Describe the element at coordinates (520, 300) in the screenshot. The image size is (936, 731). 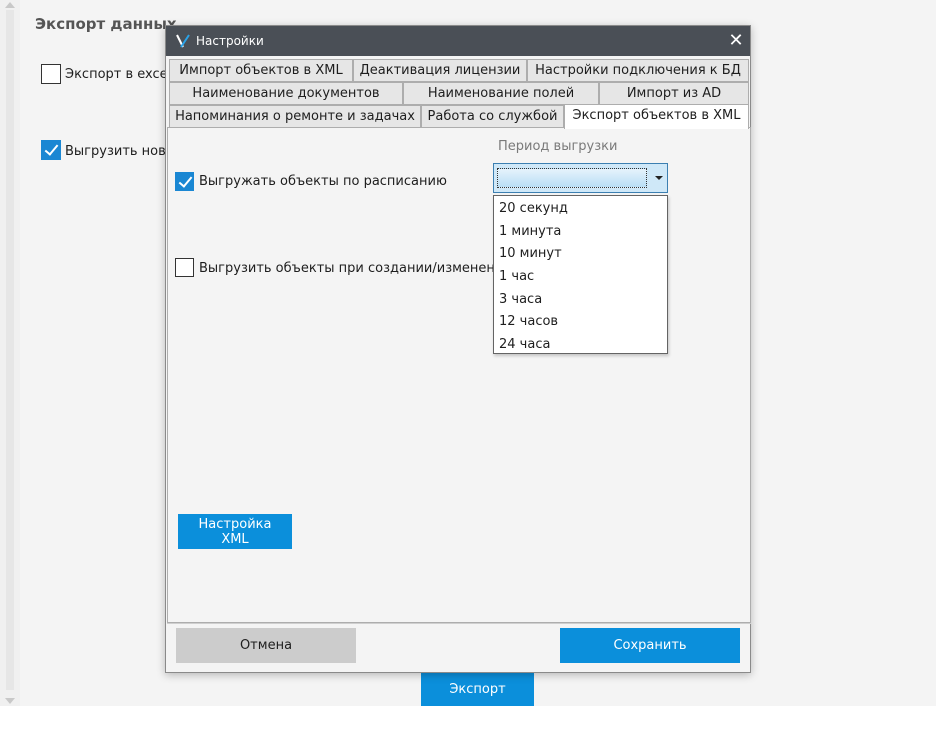
I see `period-option: 3 часа` at that location.